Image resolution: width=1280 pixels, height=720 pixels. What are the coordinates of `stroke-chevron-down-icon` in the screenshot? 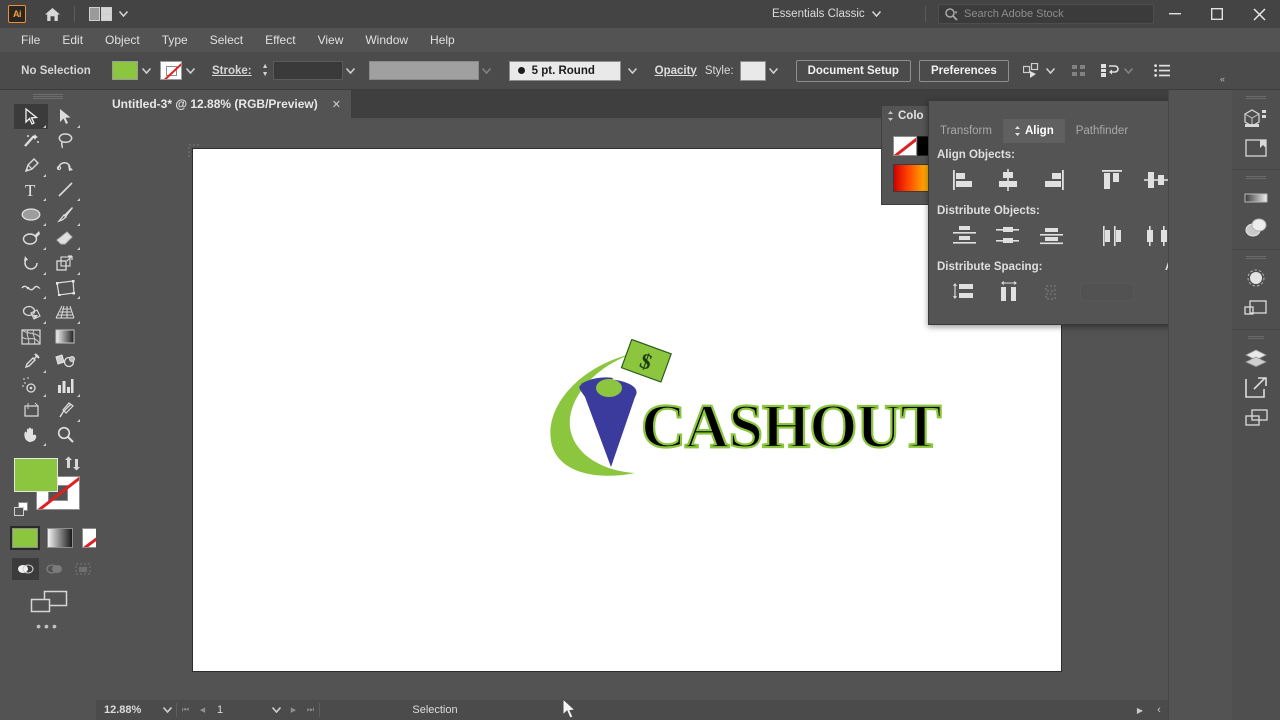 It's located at (190, 70).